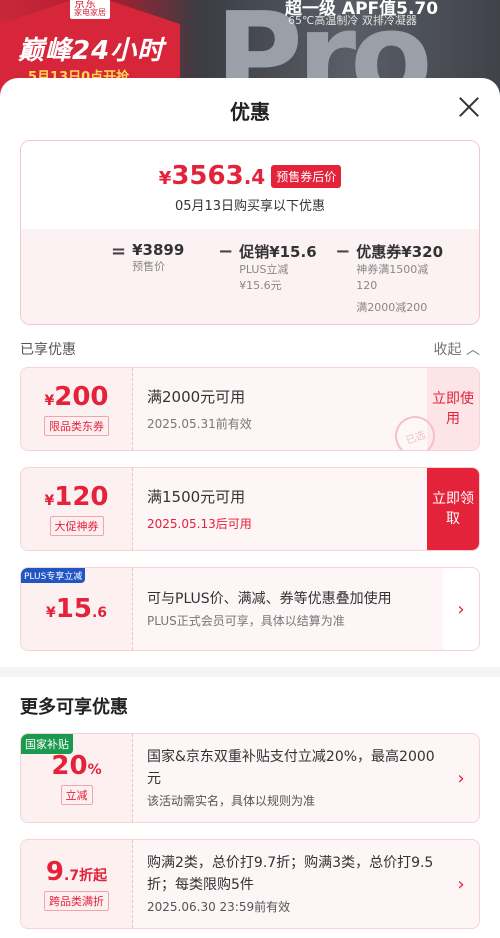 This screenshot has height=938, width=500. Describe the element at coordinates (250, 346) in the screenshot. I see `enjoyed-section-header: 已享优惠 收起 ︿` at that location.